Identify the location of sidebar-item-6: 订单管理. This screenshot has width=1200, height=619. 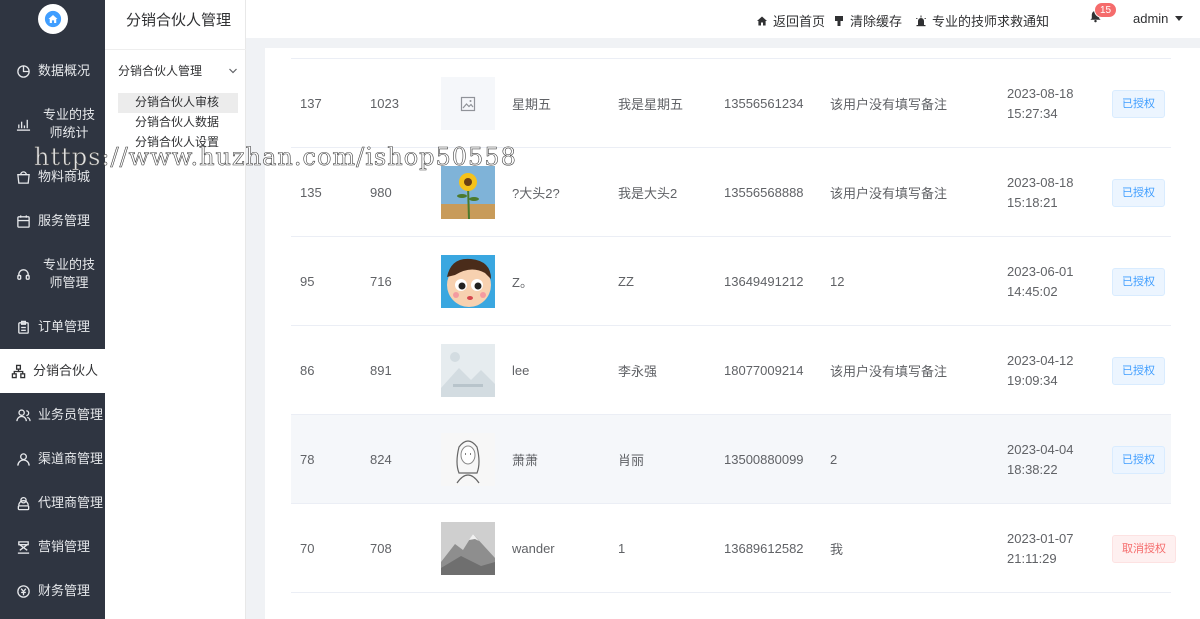
(52, 327).